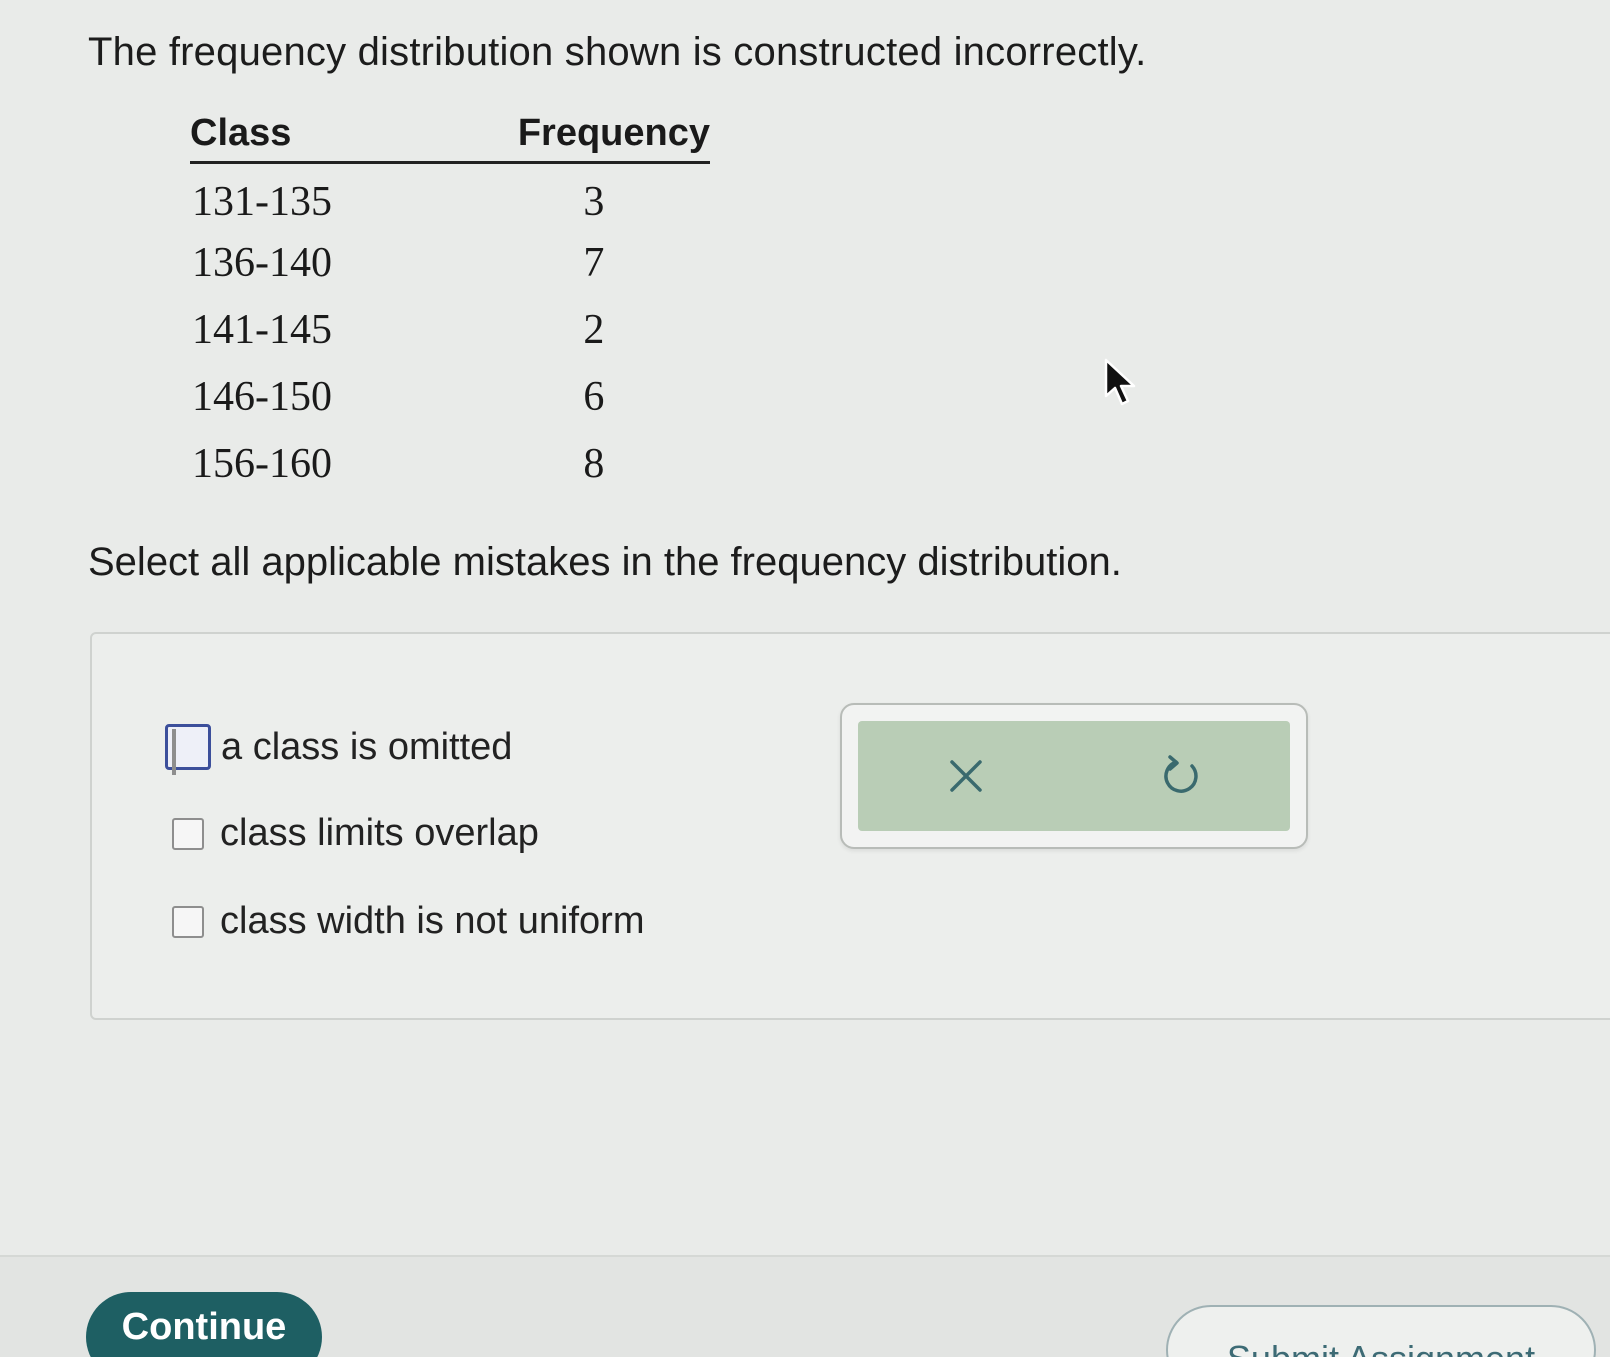 This screenshot has width=1610, height=1357. I want to click on table-row: 156-160 8, so click(450, 464).